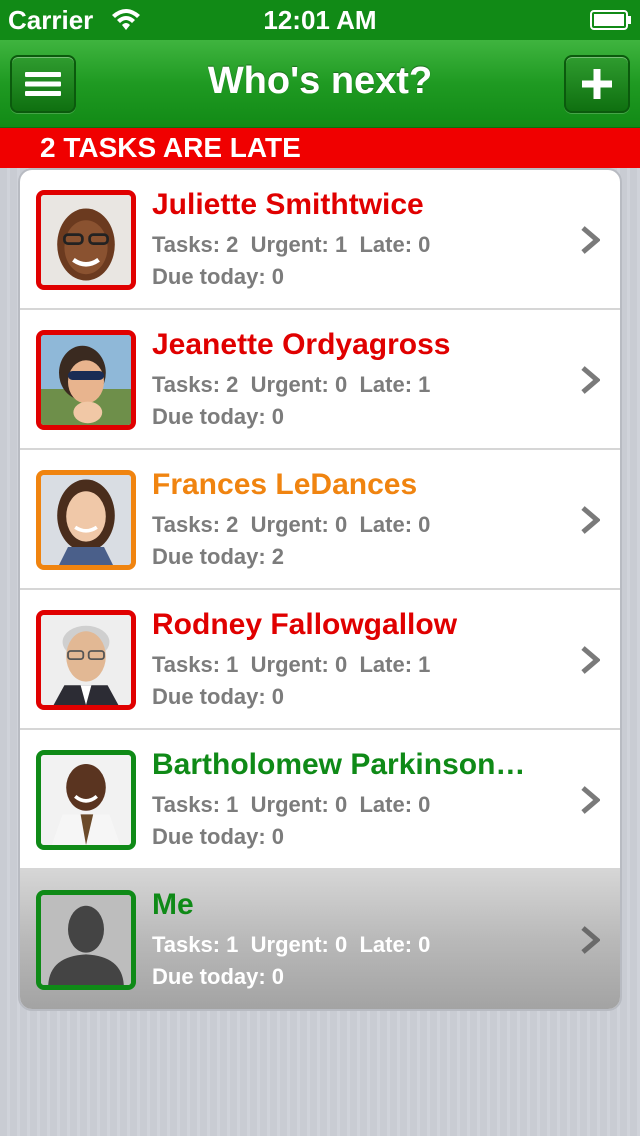 Image resolution: width=640 pixels, height=1136 pixels. What do you see at coordinates (299, 244) in the screenshot?
I see `urgent-count: Urgent: 1` at bounding box center [299, 244].